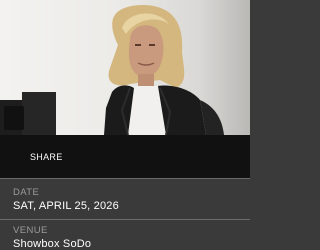 The width and height of the screenshot is (320, 250). Describe the element at coordinates (52, 244) in the screenshot. I see `venue-link: Showbox SoDo` at that location.